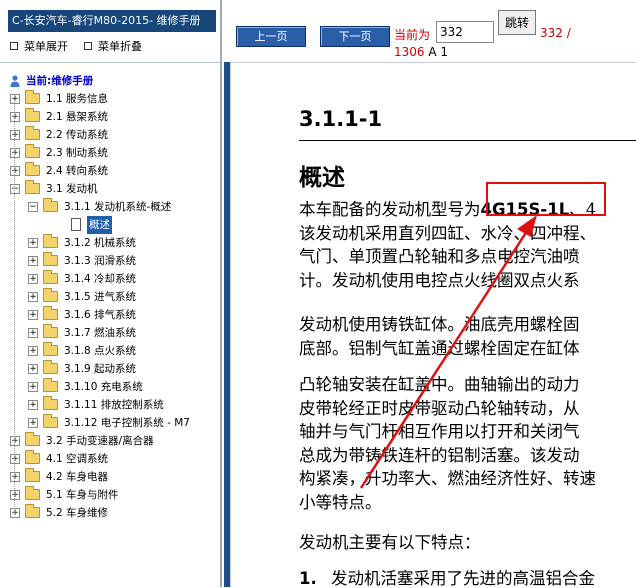  Describe the element at coordinates (439, 408) in the screenshot. I see `text-line: 皮带轮经正时皮带驱动凸轮轴转动，从` at that location.